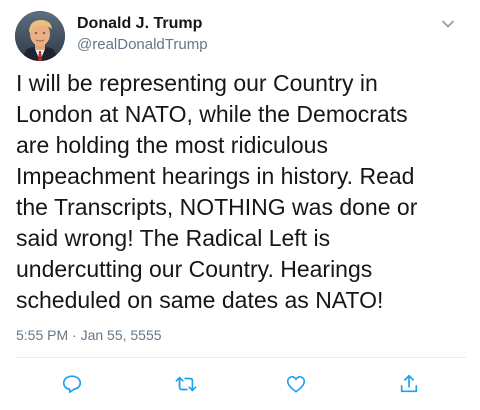 This screenshot has width=480, height=410. I want to click on display-name: Donald J. Trump, so click(142, 24).